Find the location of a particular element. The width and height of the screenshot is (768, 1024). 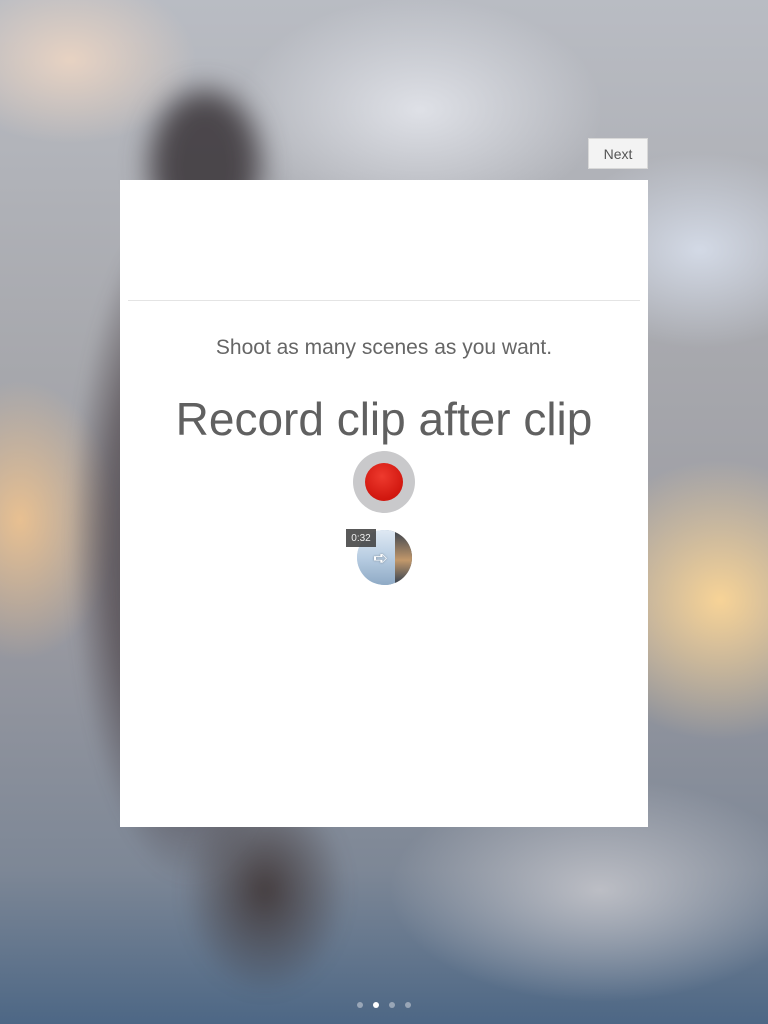

next-button: Next is located at coordinates (618, 153).